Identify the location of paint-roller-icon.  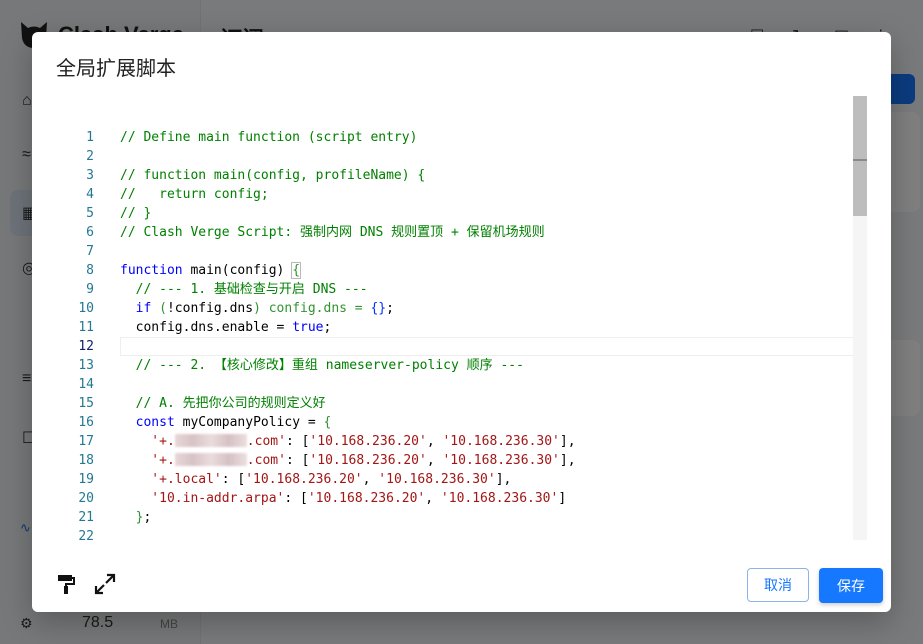
(67, 584).